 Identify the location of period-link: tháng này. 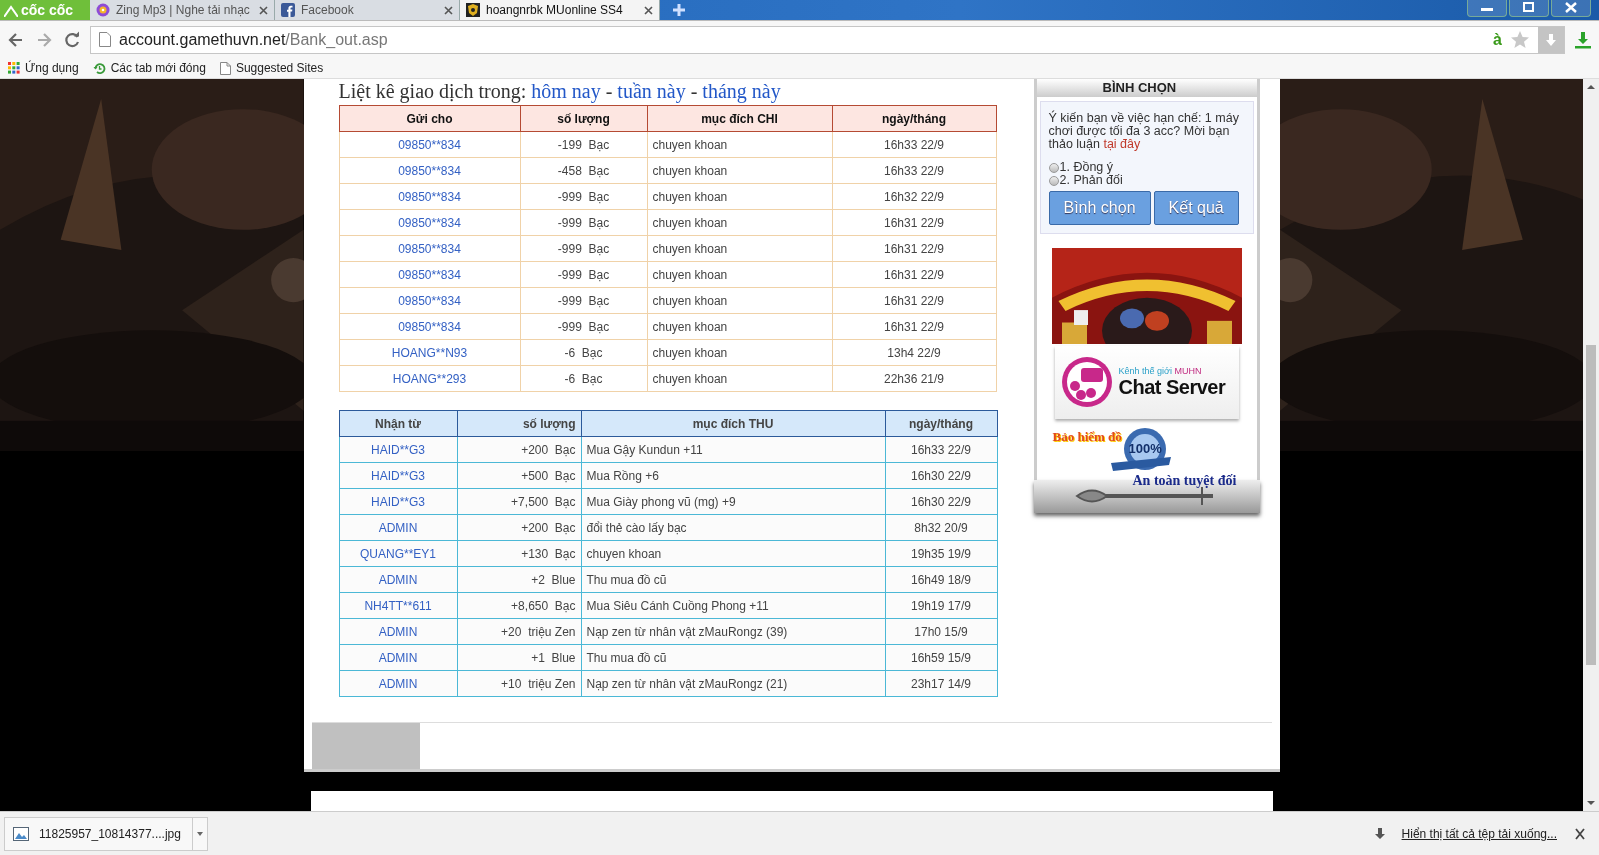
(741, 91).